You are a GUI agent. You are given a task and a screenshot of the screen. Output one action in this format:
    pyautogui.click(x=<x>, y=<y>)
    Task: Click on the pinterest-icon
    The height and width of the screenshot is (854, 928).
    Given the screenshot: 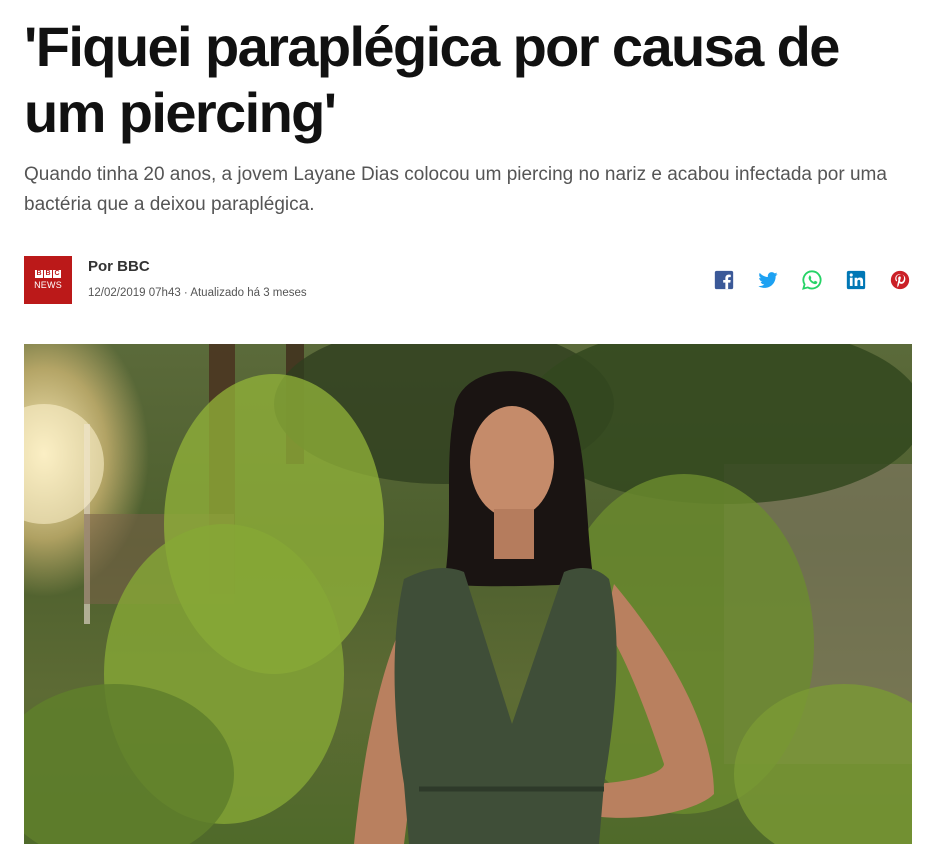 What is the action you would take?
    pyautogui.click(x=900, y=280)
    